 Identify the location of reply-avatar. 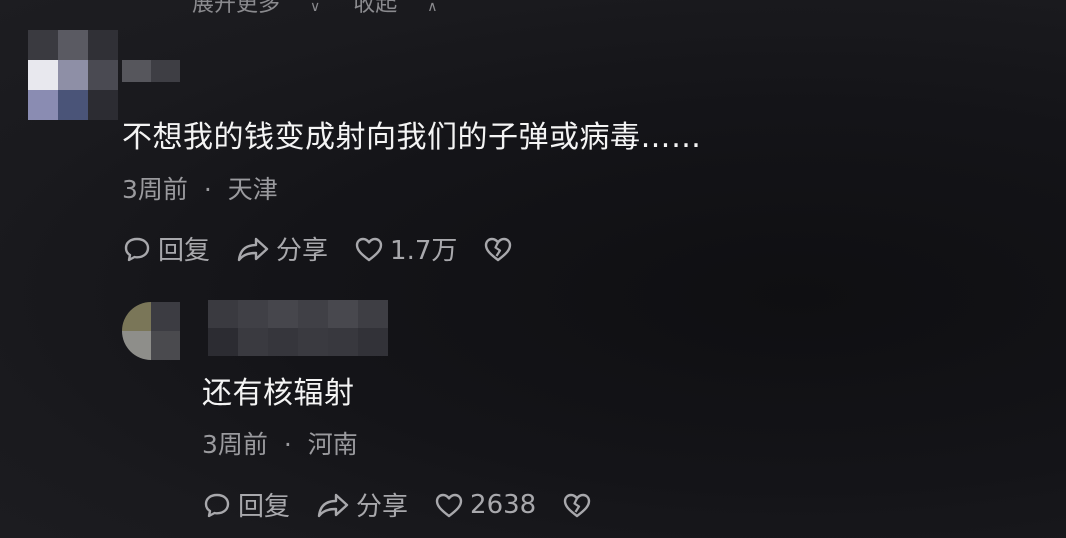
(151, 331).